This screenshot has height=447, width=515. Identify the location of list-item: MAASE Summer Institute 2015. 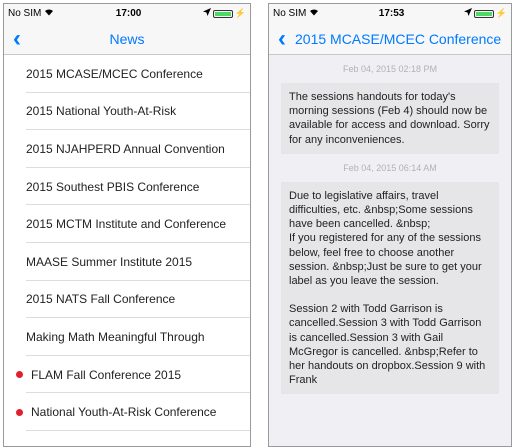
(127, 262).